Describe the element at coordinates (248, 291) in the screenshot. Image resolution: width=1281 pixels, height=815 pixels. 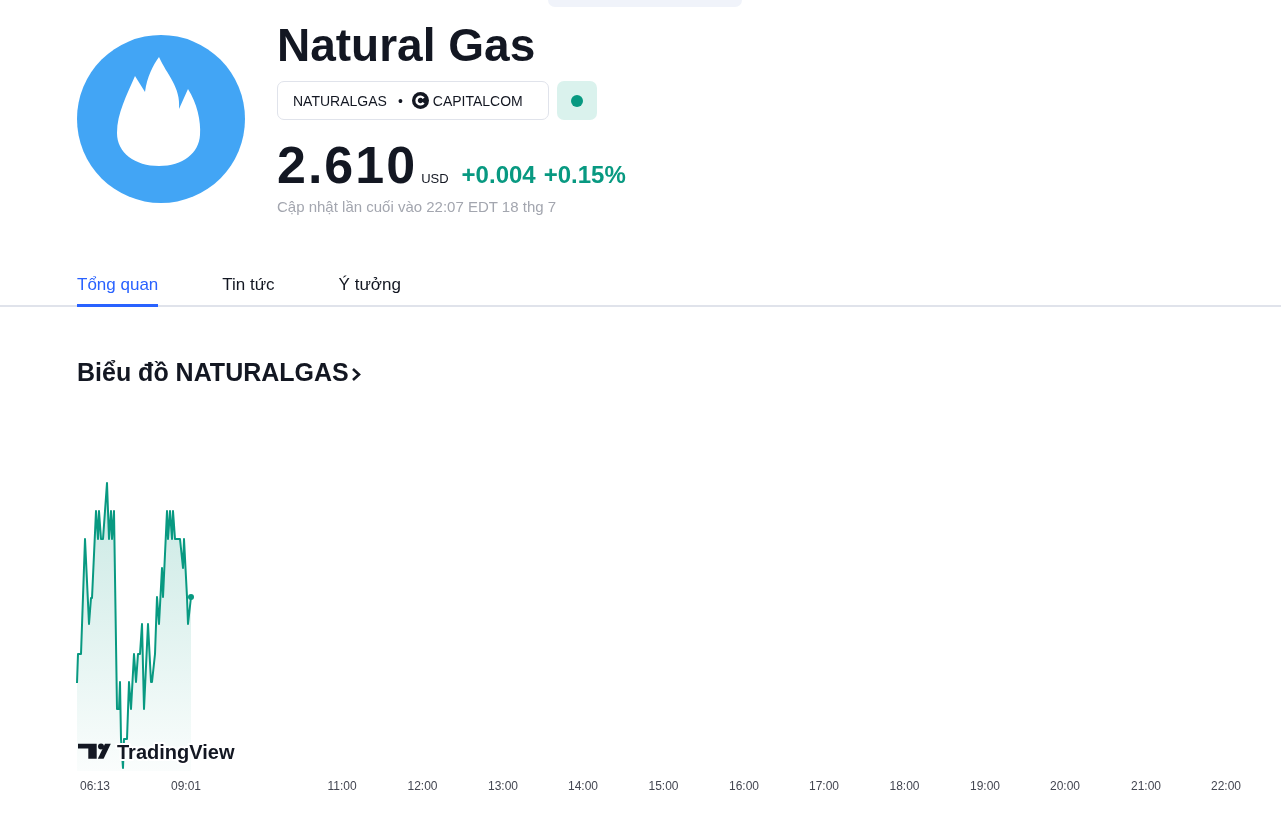
I see `tab: Tin tức` at that location.